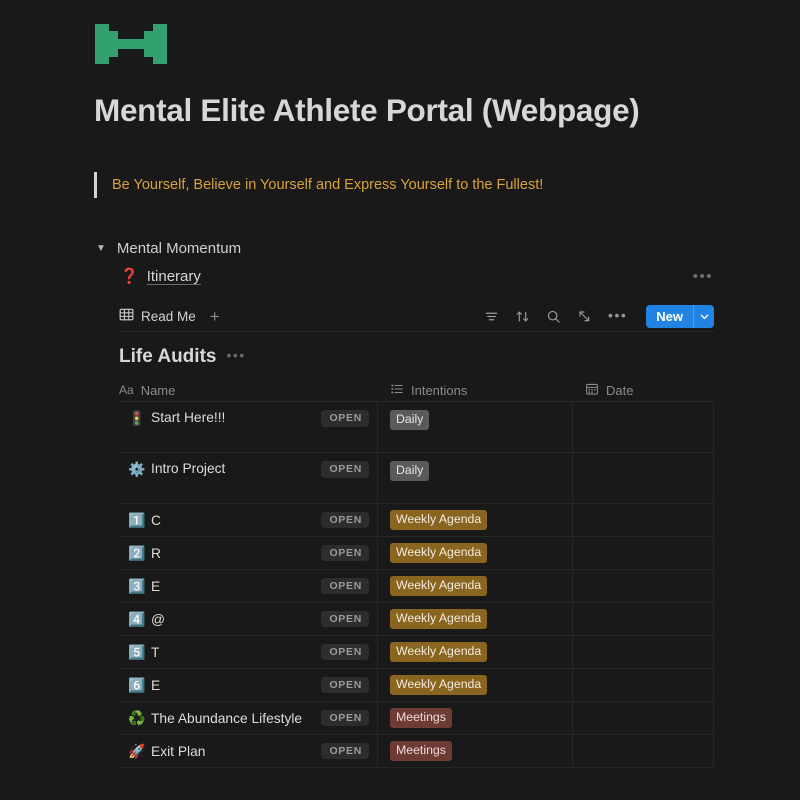  What do you see at coordinates (95, 185) in the screenshot?
I see `quote-bar` at bounding box center [95, 185].